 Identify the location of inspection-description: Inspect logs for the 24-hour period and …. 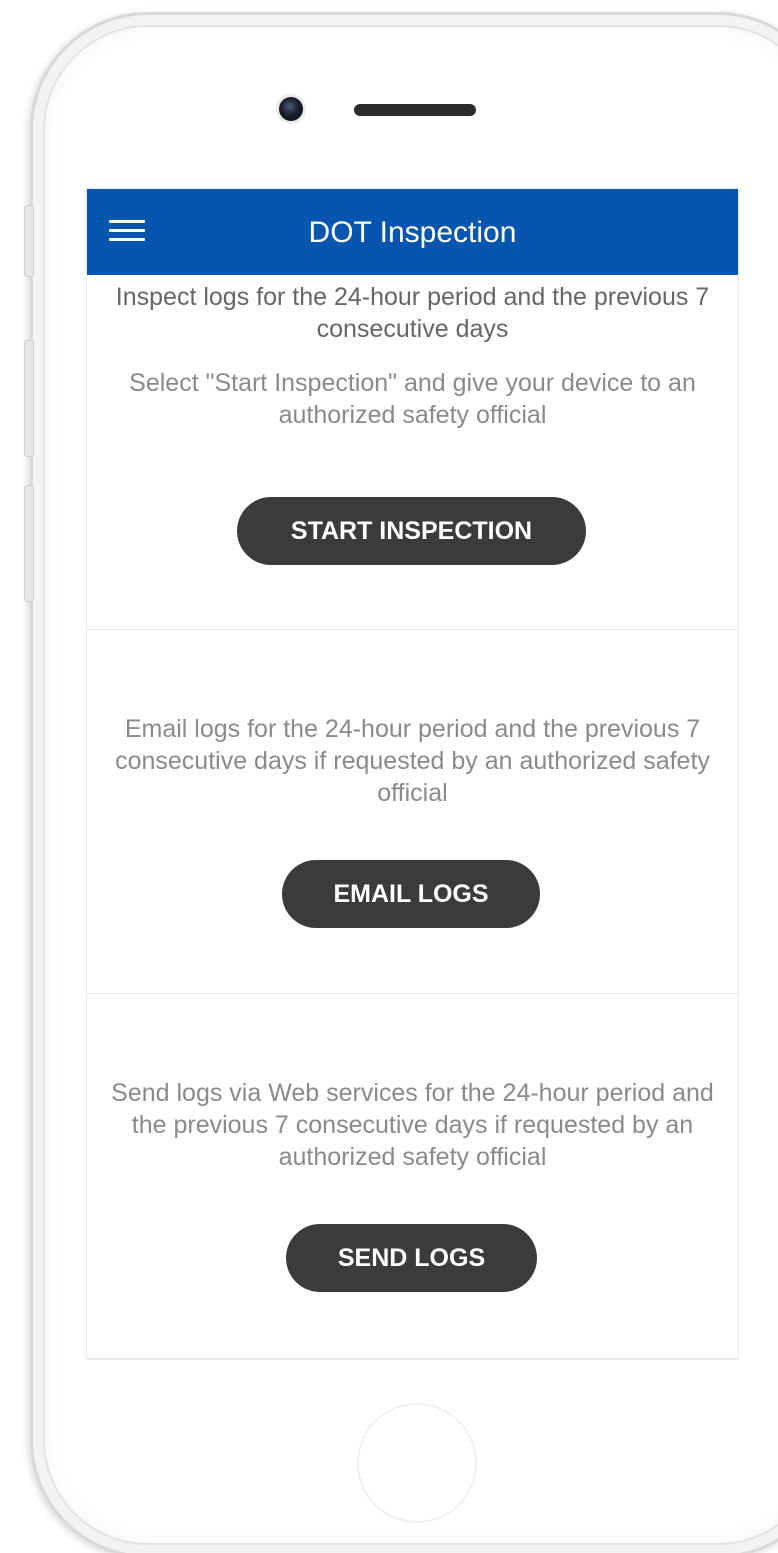
(412, 313).